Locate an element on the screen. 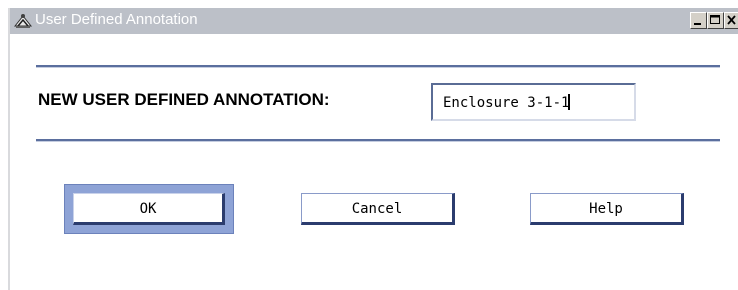  annotation-input: Enclosure 3-1-1 is located at coordinates (533, 102).